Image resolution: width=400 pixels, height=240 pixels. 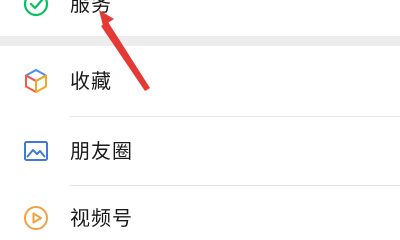 What do you see at coordinates (36, 9) in the screenshot?
I see `services-icon` at bounding box center [36, 9].